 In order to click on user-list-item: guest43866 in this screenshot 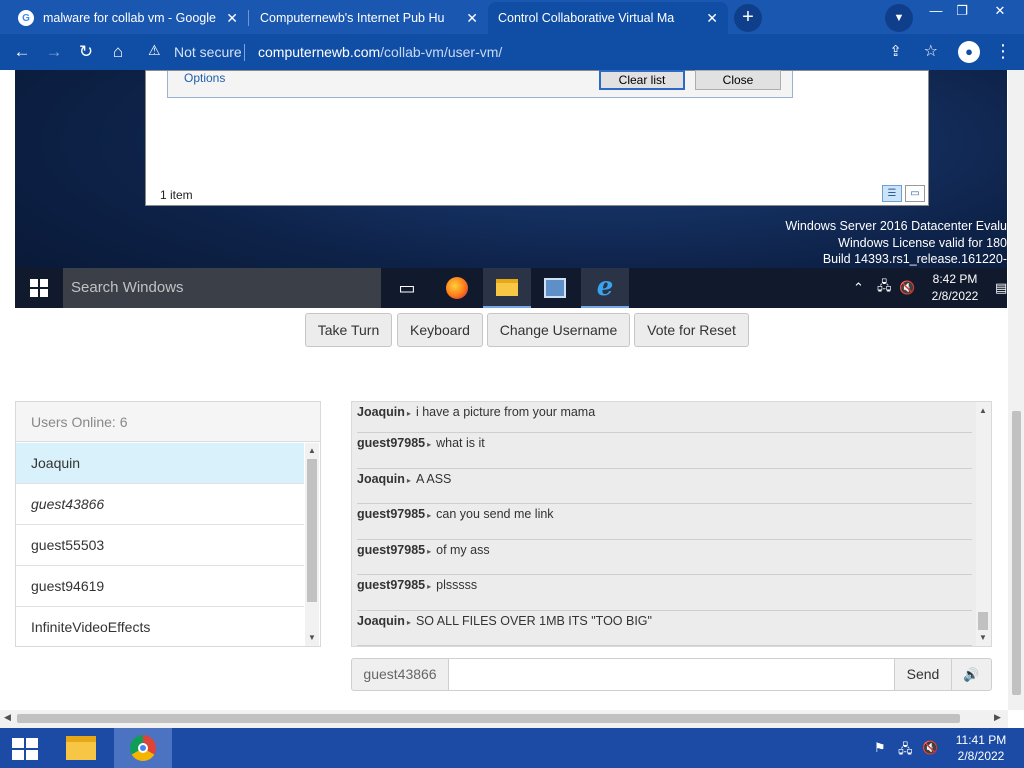, I will do `click(160, 504)`.